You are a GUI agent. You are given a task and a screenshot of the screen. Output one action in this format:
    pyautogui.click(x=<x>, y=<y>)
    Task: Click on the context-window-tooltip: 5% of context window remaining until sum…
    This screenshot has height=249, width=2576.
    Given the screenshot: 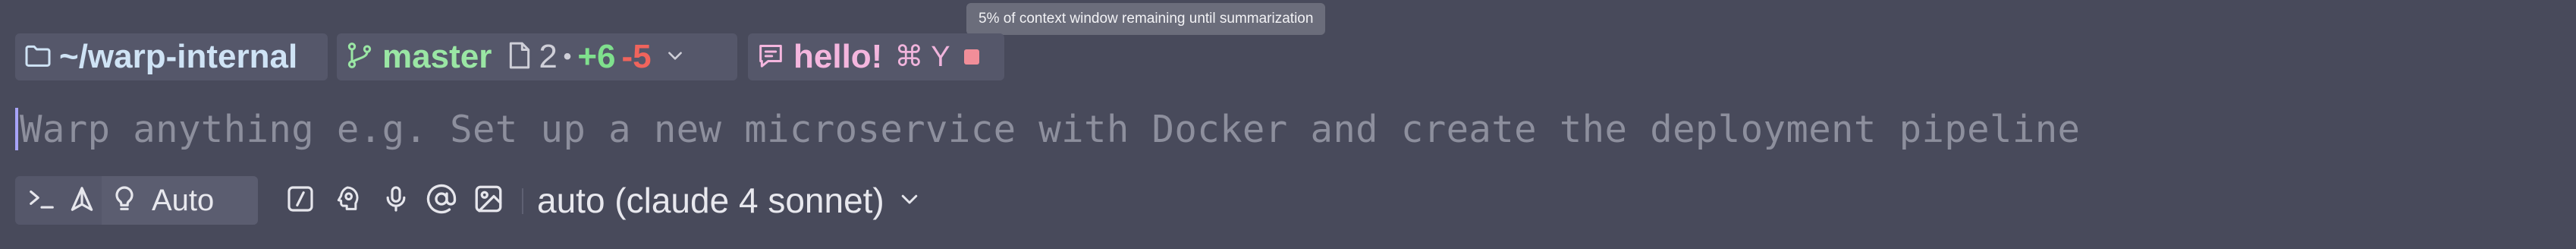 What is the action you would take?
    pyautogui.click(x=1146, y=19)
    